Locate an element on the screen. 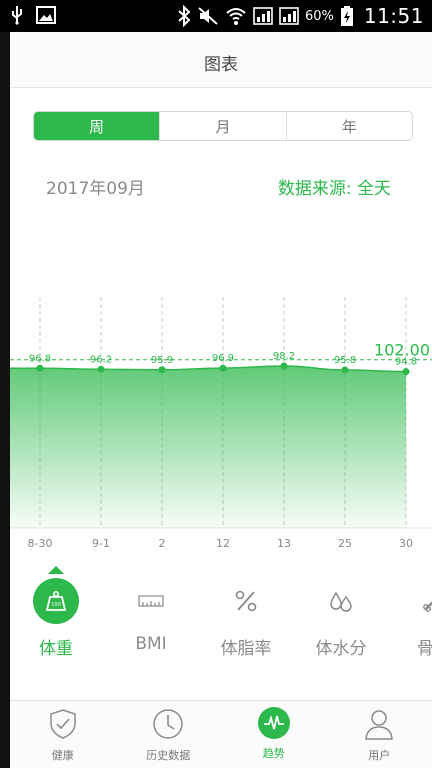 The image size is (432, 768). x-tick-label: 30 is located at coordinates (406, 543).